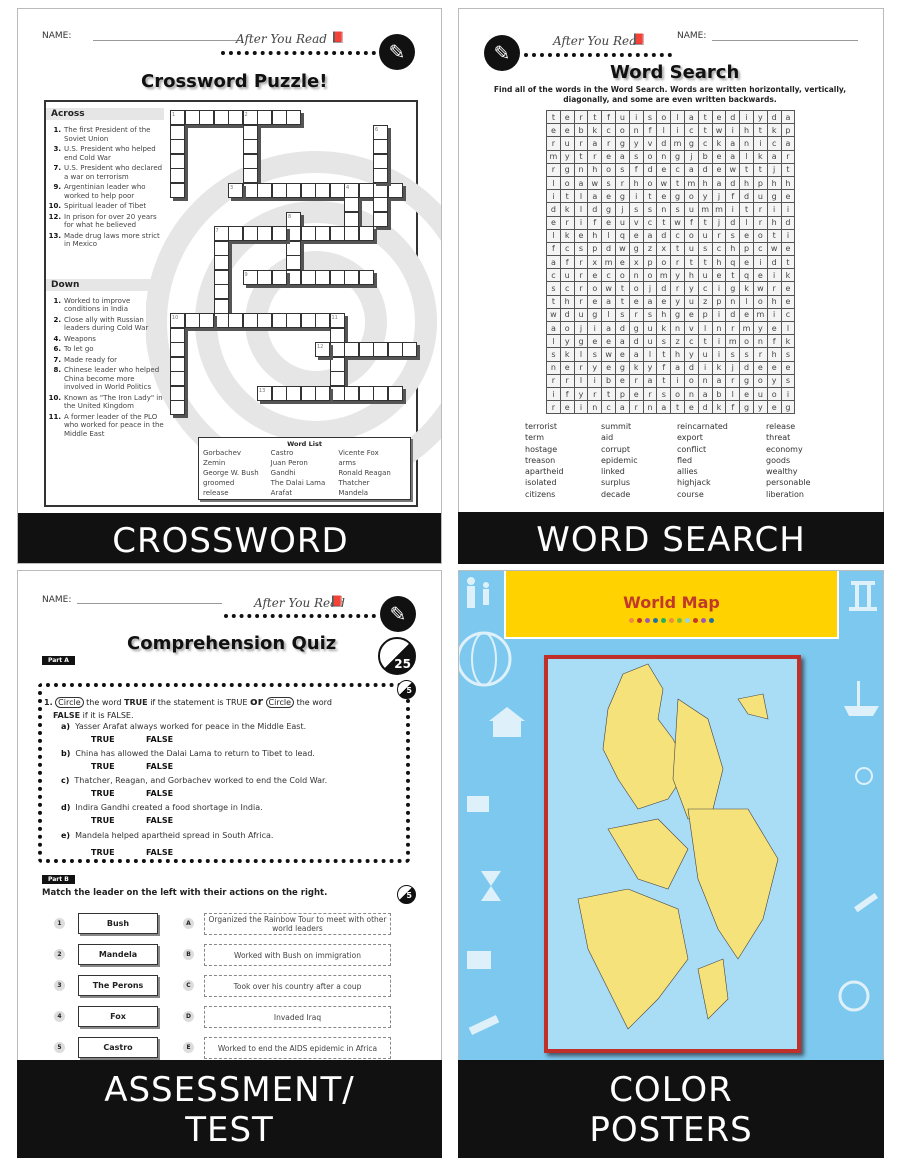 This screenshot has width=900, height=1165. What do you see at coordinates (650, 143) in the screenshot?
I see `grid-letter: v` at bounding box center [650, 143].